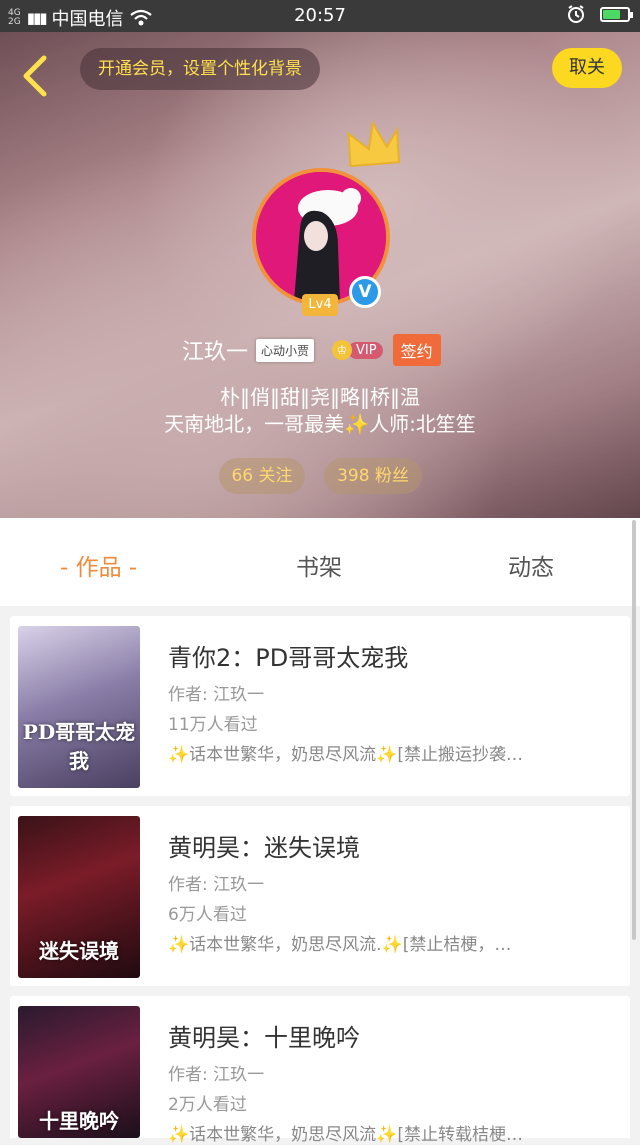 This screenshot has height=1145, width=640. Describe the element at coordinates (262, 476) in the screenshot. I see `following-count-button: 66 关注` at that location.